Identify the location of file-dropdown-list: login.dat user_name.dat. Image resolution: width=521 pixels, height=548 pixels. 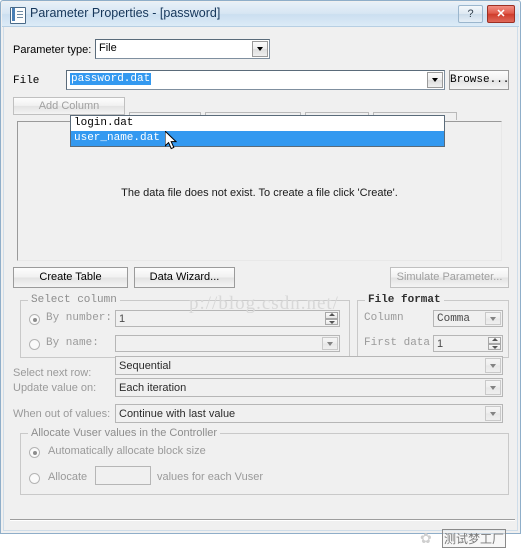
(257, 131).